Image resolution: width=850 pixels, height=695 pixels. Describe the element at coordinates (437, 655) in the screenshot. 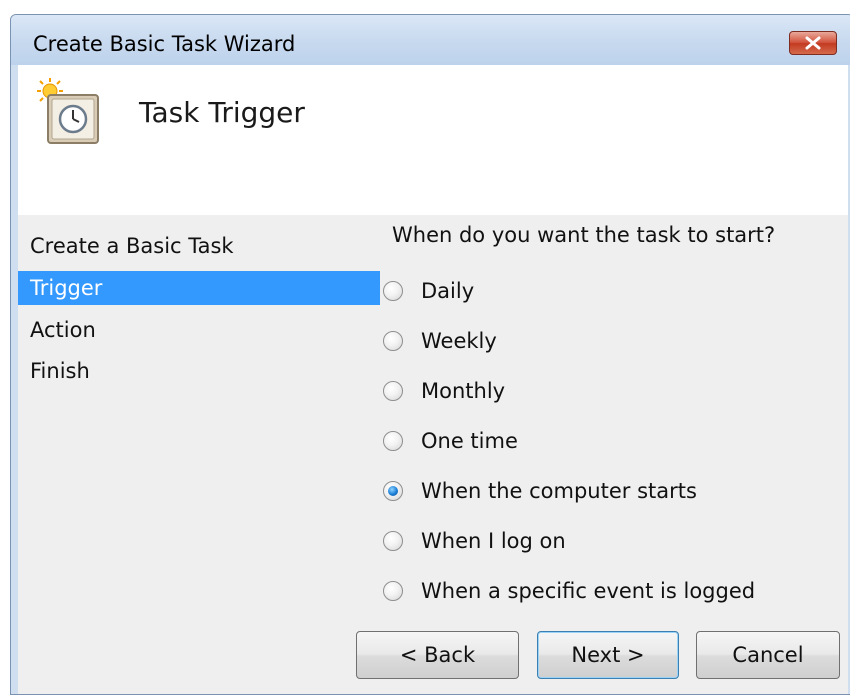

I see `back-button: < Back` at that location.